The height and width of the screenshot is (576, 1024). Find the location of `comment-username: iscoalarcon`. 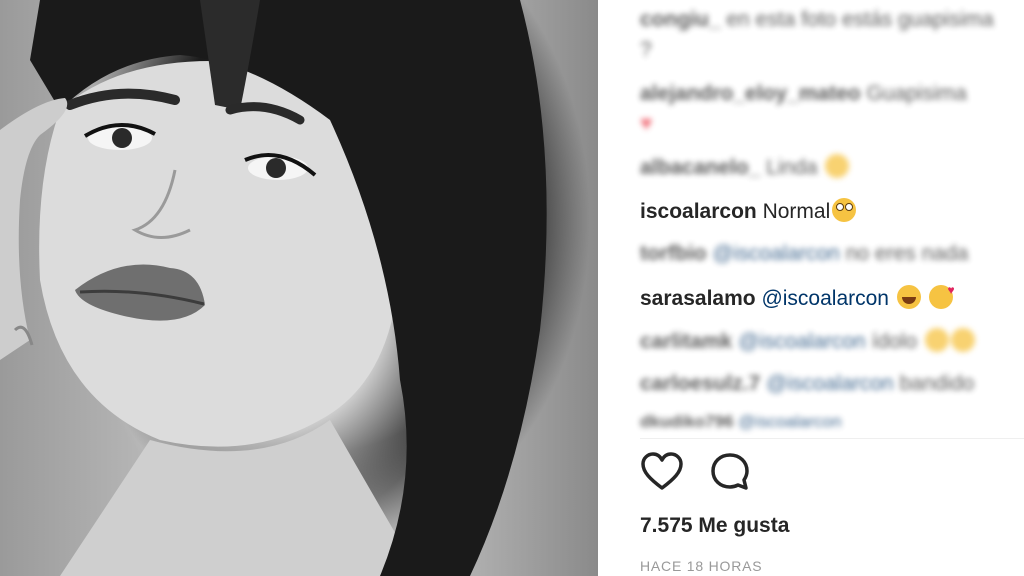

comment-username: iscoalarcon is located at coordinates (698, 211).